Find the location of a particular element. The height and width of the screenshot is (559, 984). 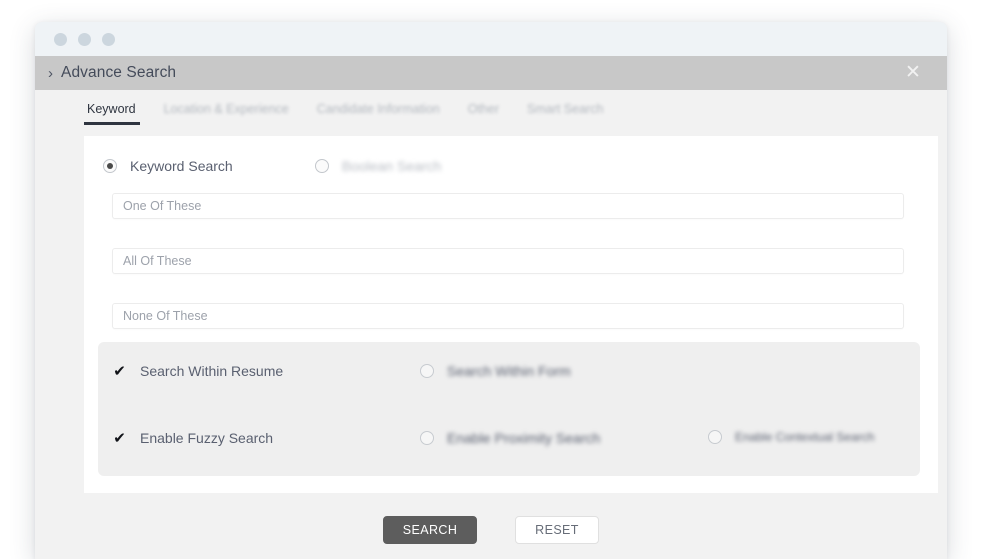

modal-header-bar: › Advance Search ✕ is located at coordinates (491, 73).